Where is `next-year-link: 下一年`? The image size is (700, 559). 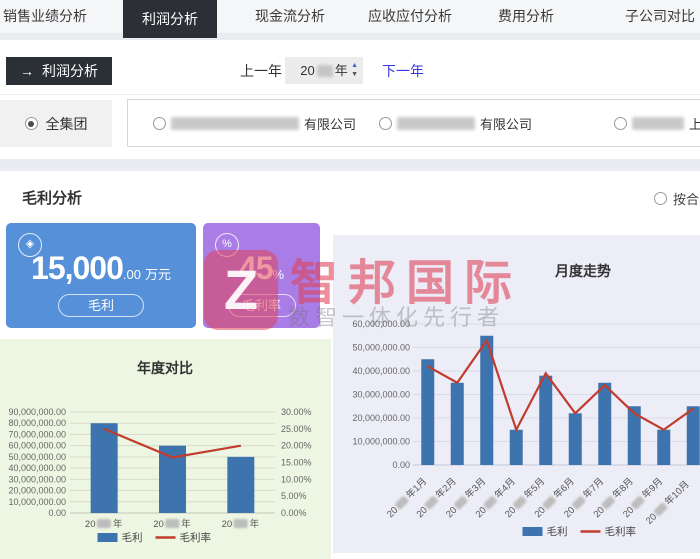 next-year-link: 下一年 is located at coordinates (403, 71).